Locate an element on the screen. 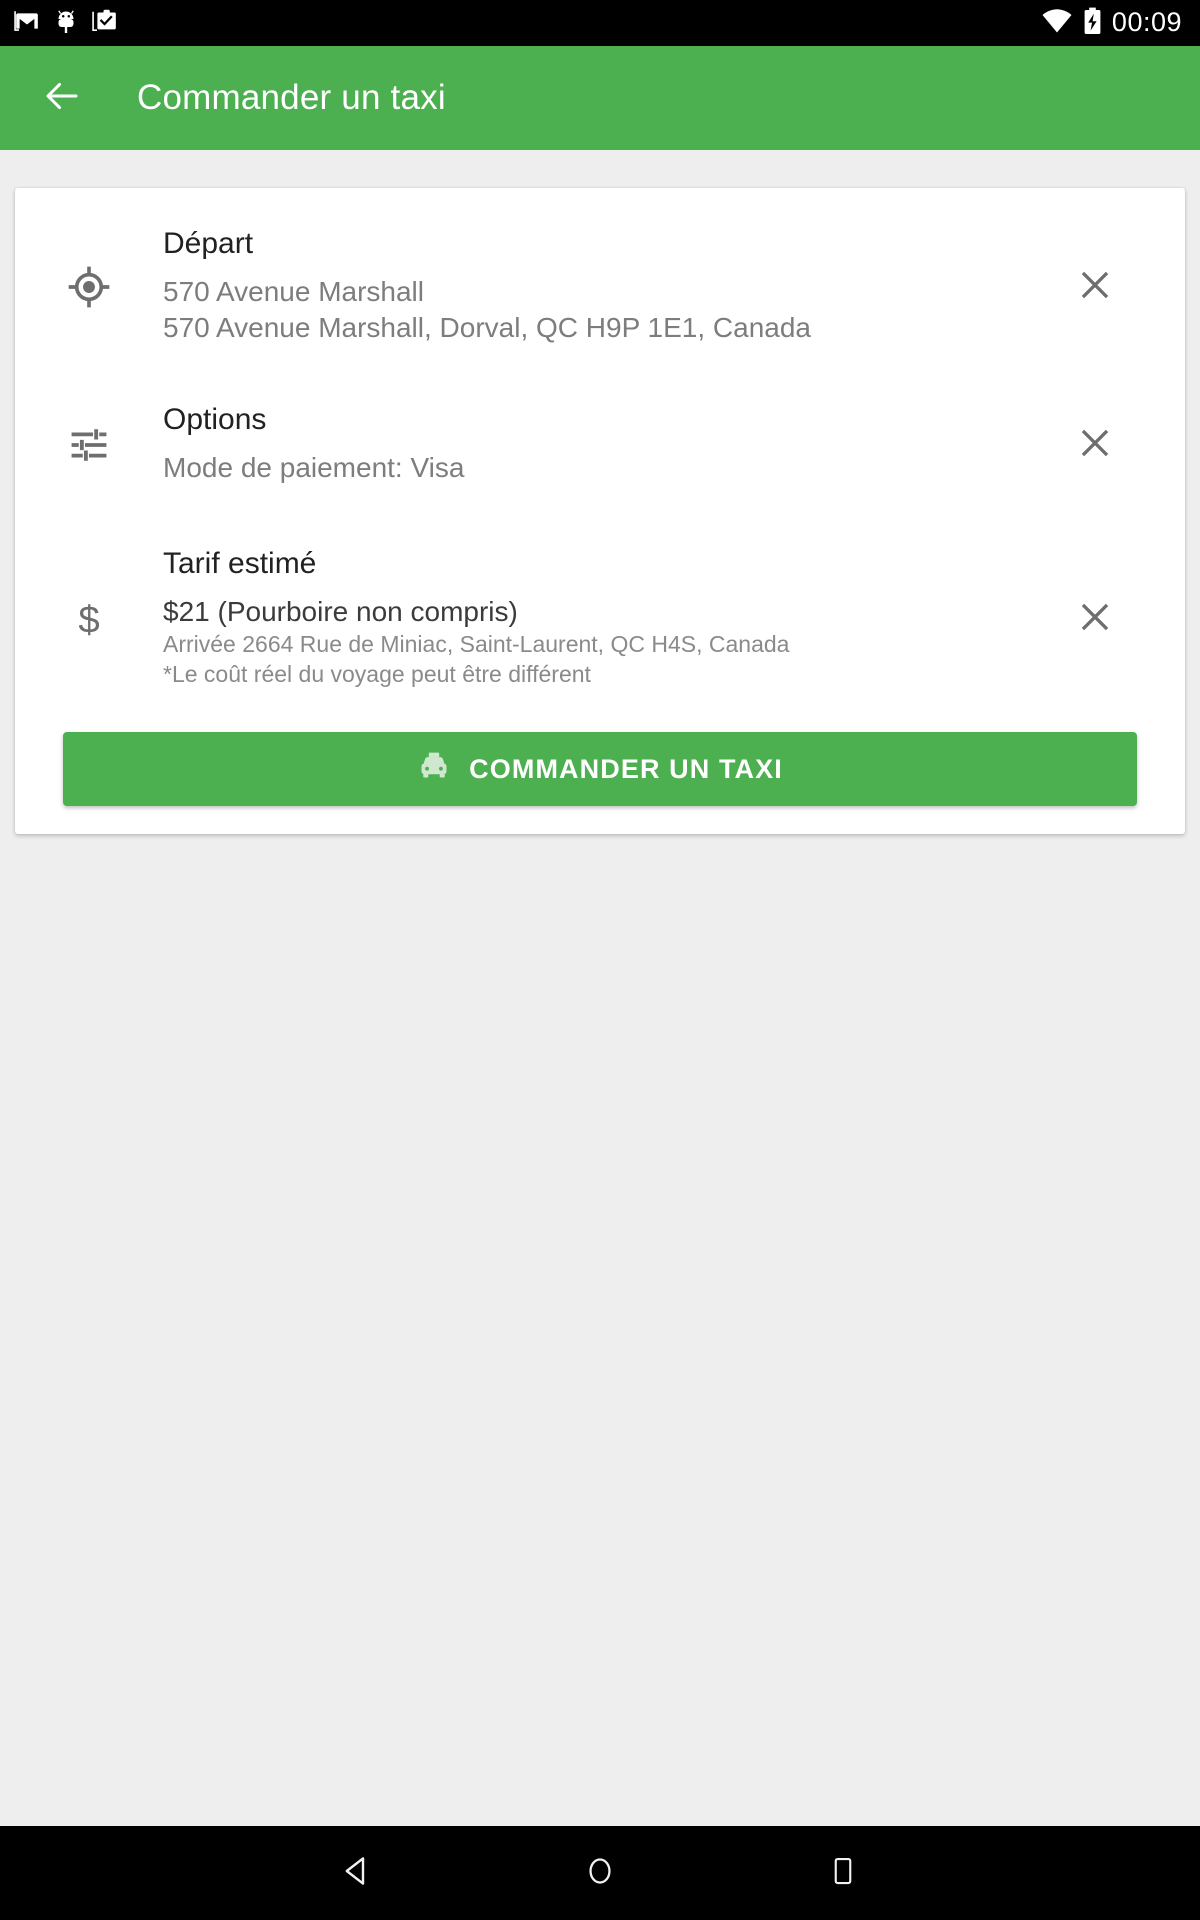 This screenshot has width=1200, height=1920. order-taxi-button-label: COMMANDER UN TAXI is located at coordinates (626, 768).